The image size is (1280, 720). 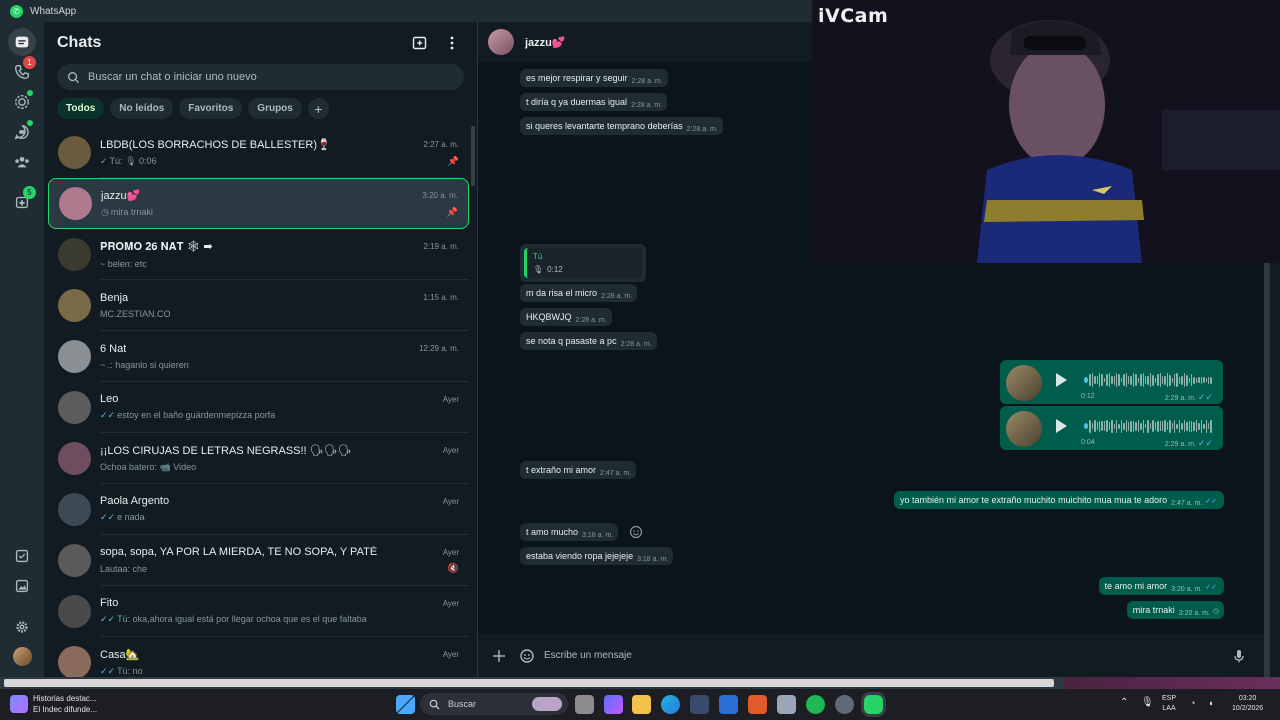 I want to click on ivcam-preview-window: iVCam, so click(x=1046, y=131).